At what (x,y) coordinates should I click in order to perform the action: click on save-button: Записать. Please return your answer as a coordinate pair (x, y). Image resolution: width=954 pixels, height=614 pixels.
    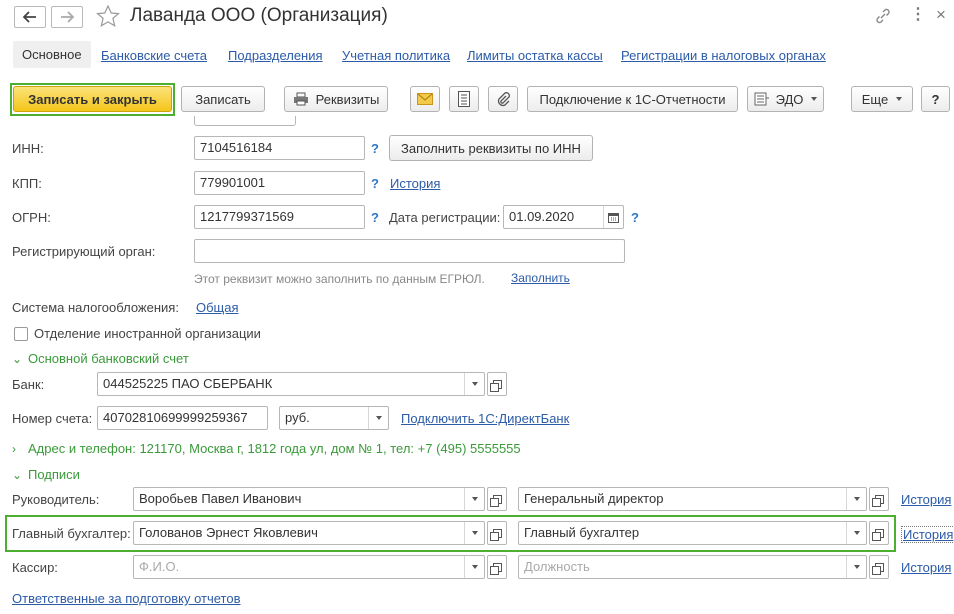
    Looking at the image, I should click on (223, 99).